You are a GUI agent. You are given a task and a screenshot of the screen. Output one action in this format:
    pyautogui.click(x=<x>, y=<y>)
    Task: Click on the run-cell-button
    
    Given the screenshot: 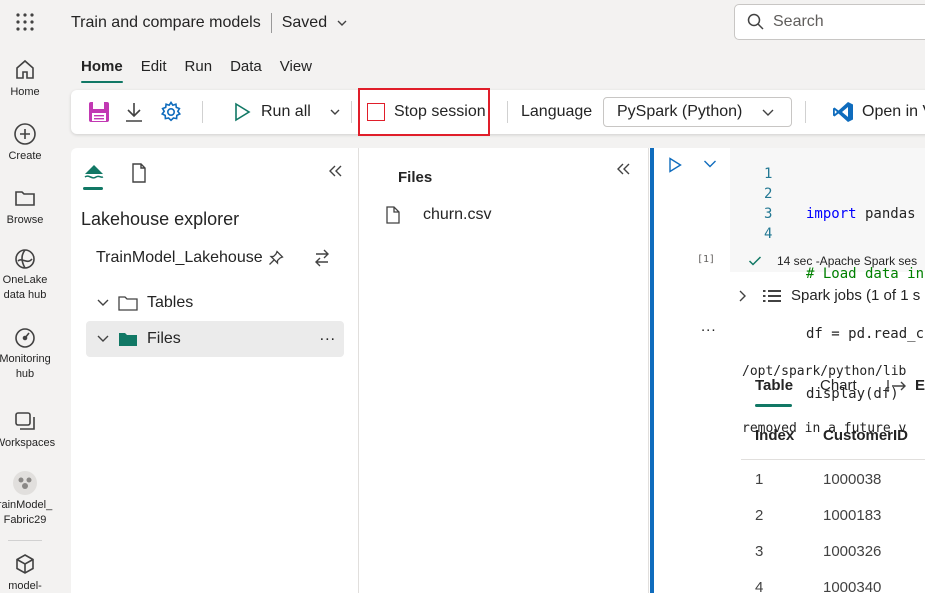 What is the action you would take?
    pyautogui.click(x=675, y=165)
    